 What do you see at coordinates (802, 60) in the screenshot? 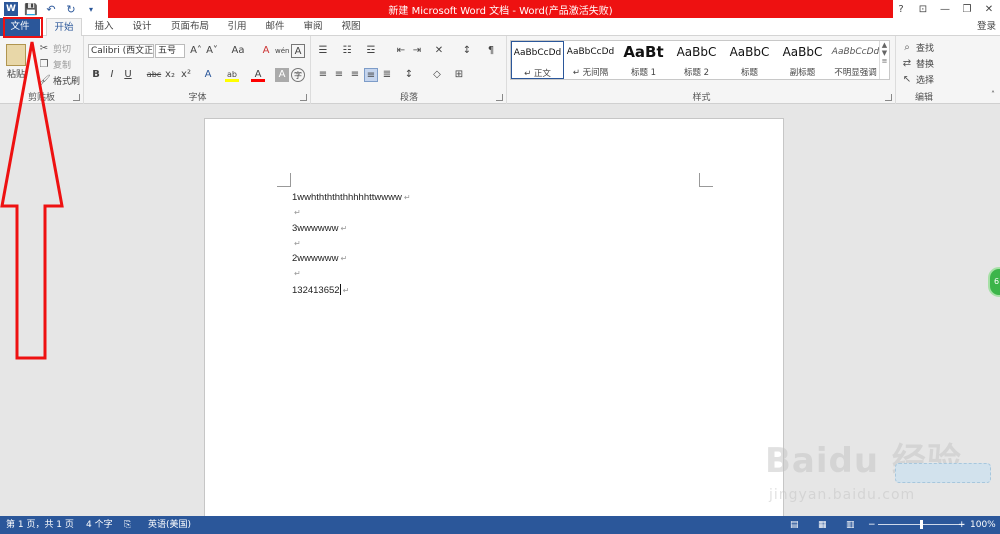
I see `style-subtitle: AaBbC 副标题` at bounding box center [802, 60].